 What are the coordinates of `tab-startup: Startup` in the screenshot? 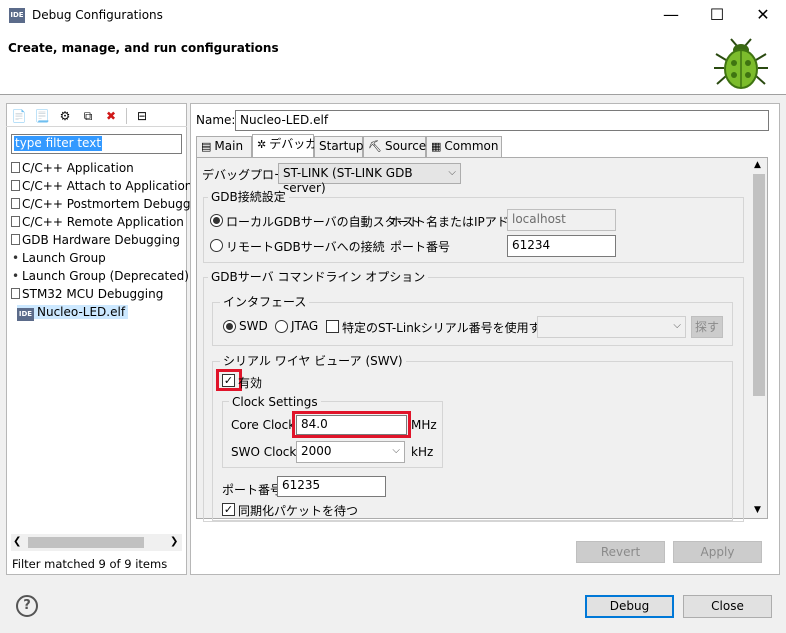 It's located at (339, 146).